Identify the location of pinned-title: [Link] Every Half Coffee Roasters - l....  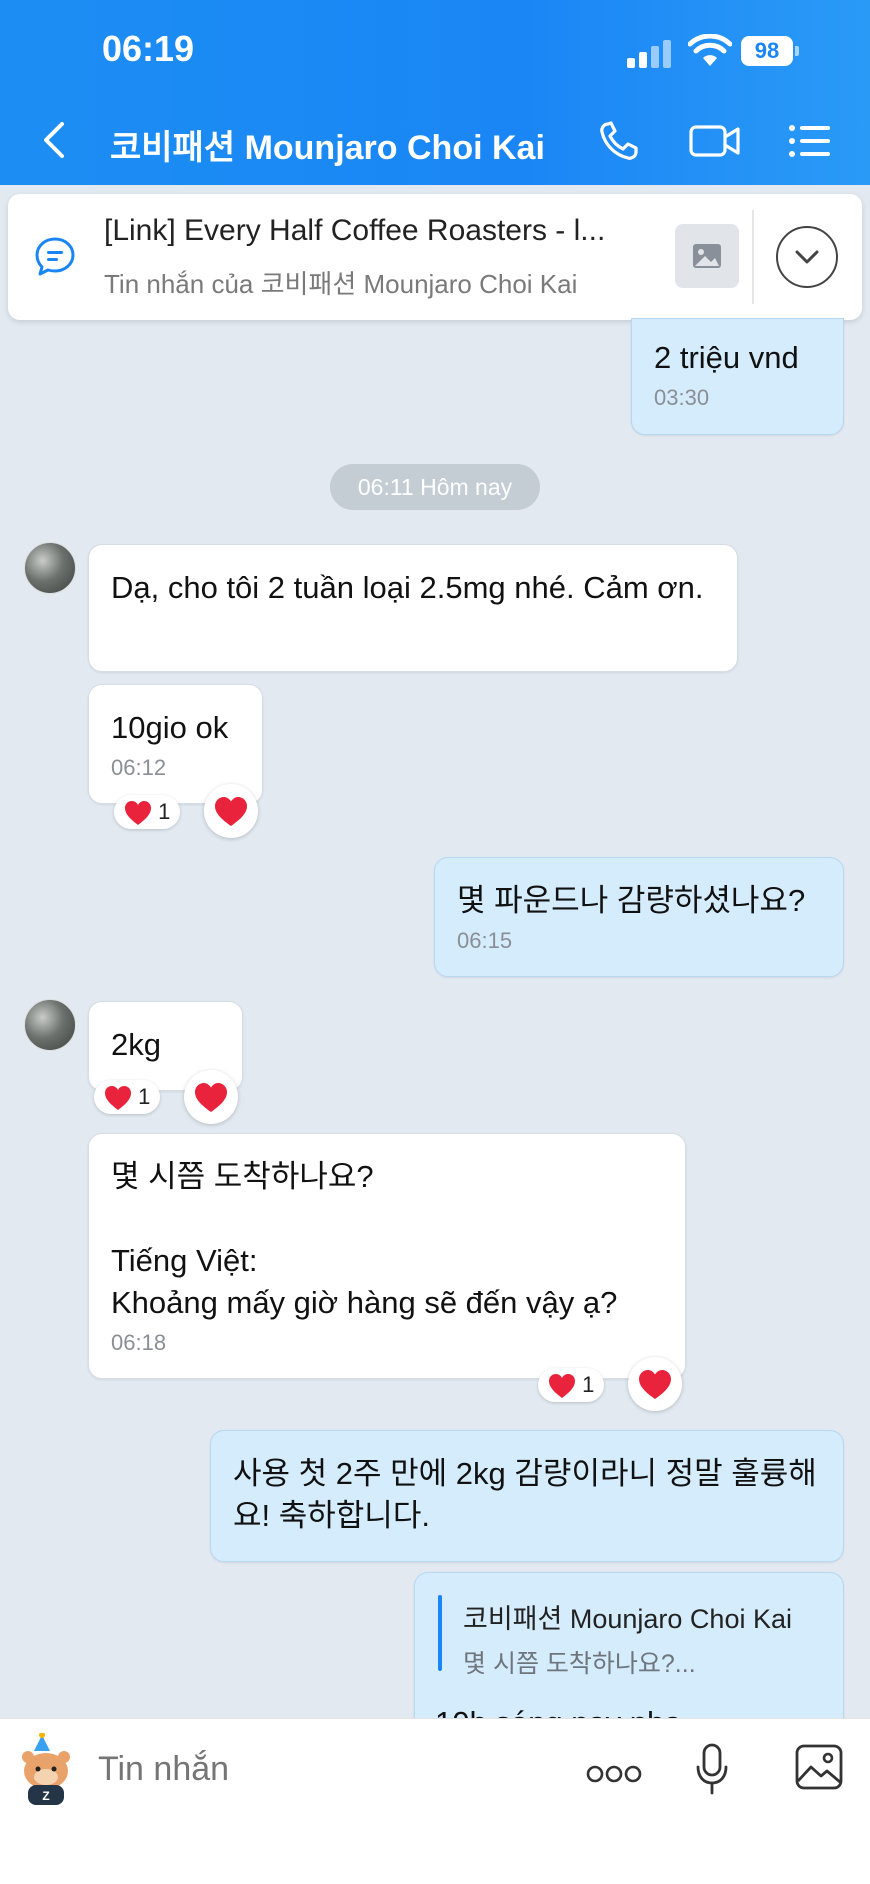
(355, 230).